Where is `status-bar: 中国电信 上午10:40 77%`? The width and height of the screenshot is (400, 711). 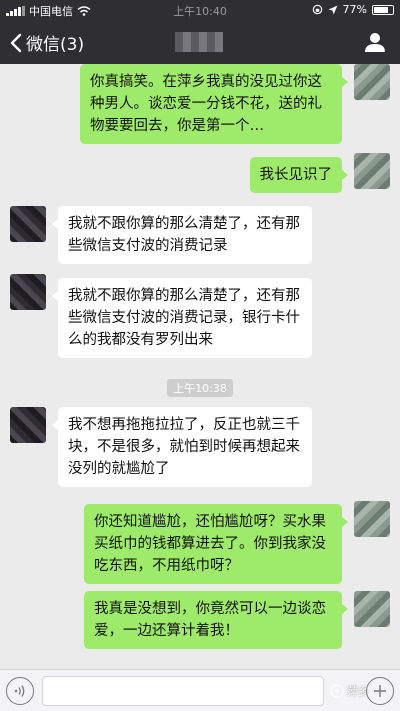 status-bar: 中国电信 上午10:40 77% is located at coordinates (200, 10).